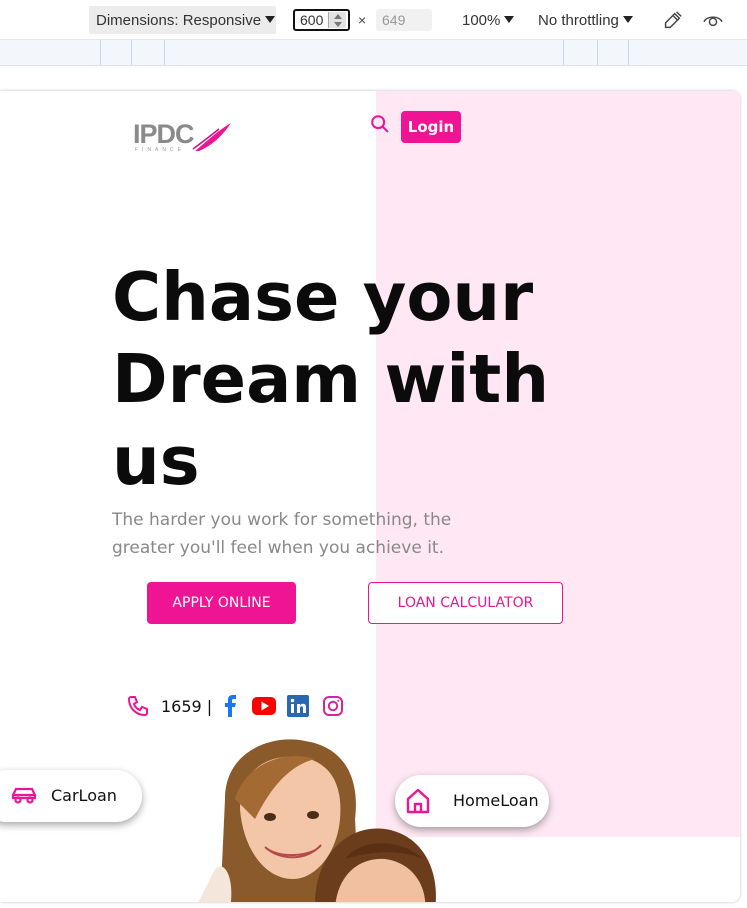  What do you see at coordinates (164, 134) in the screenshot?
I see `logo-text: IPDC` at bounding box center [164, 134].